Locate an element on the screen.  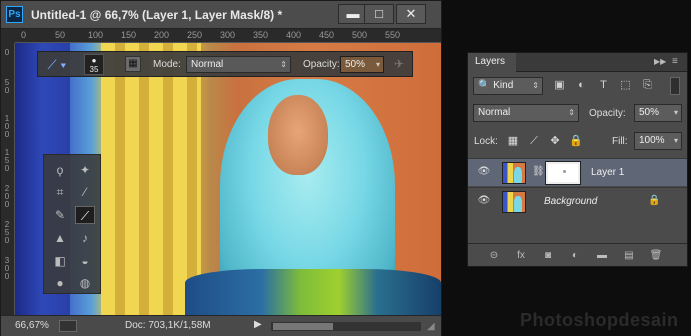
zoom-level: 66,67% is located at coordinates (32, 325).